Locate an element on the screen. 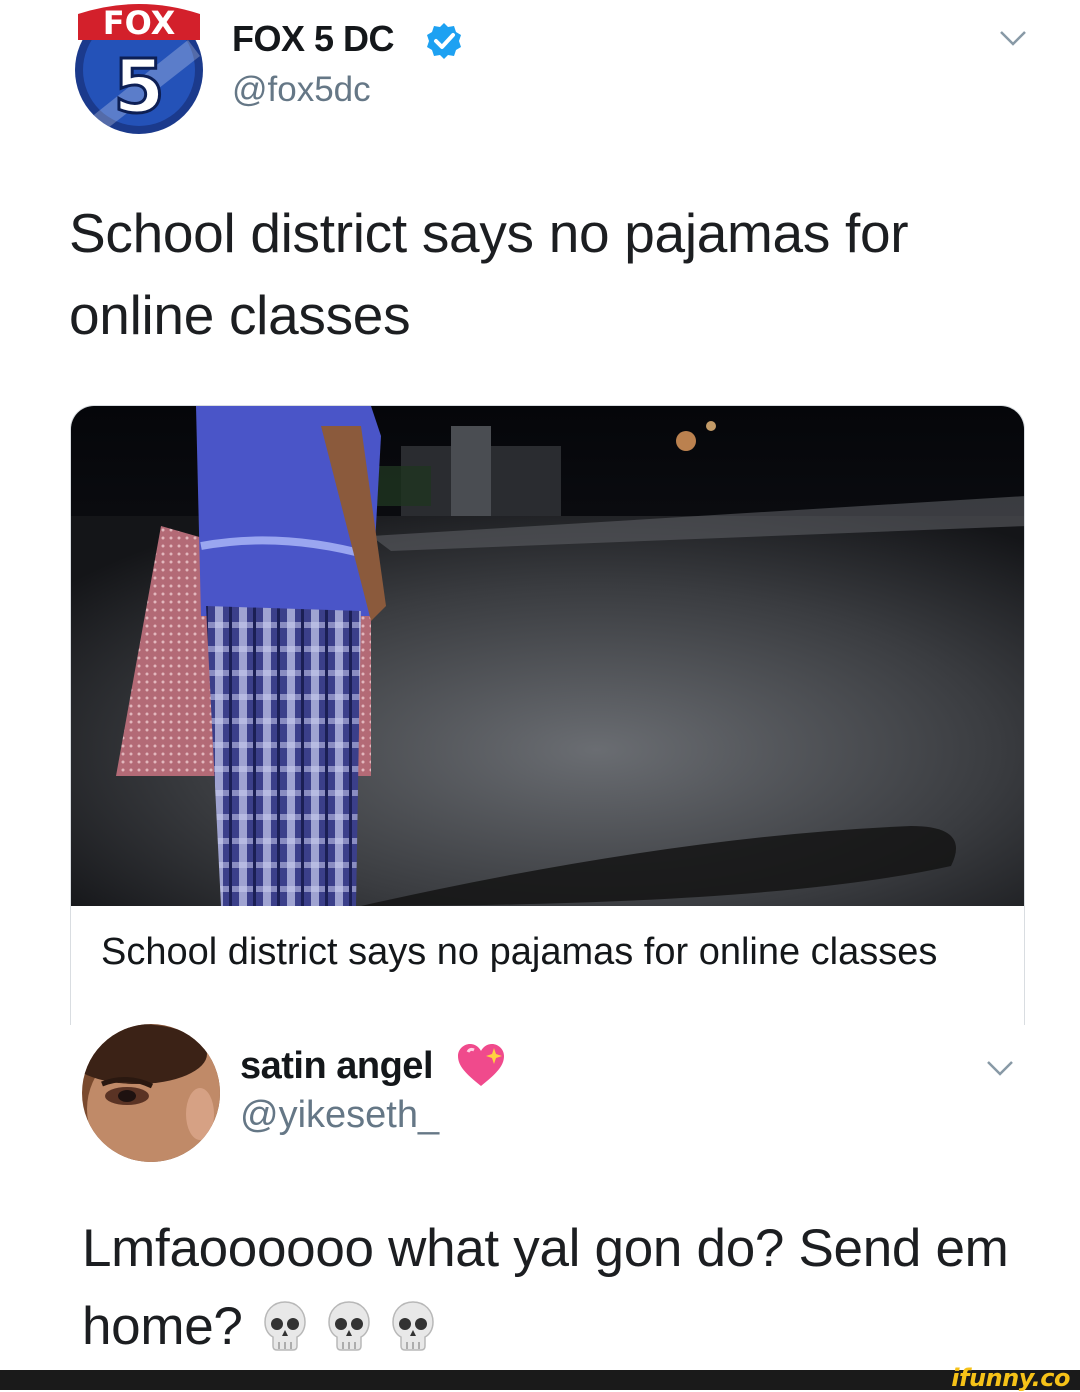 This screenshot has width=1080, height=1392. sparkling-heart-icon is located at coordinates (481, 1065).